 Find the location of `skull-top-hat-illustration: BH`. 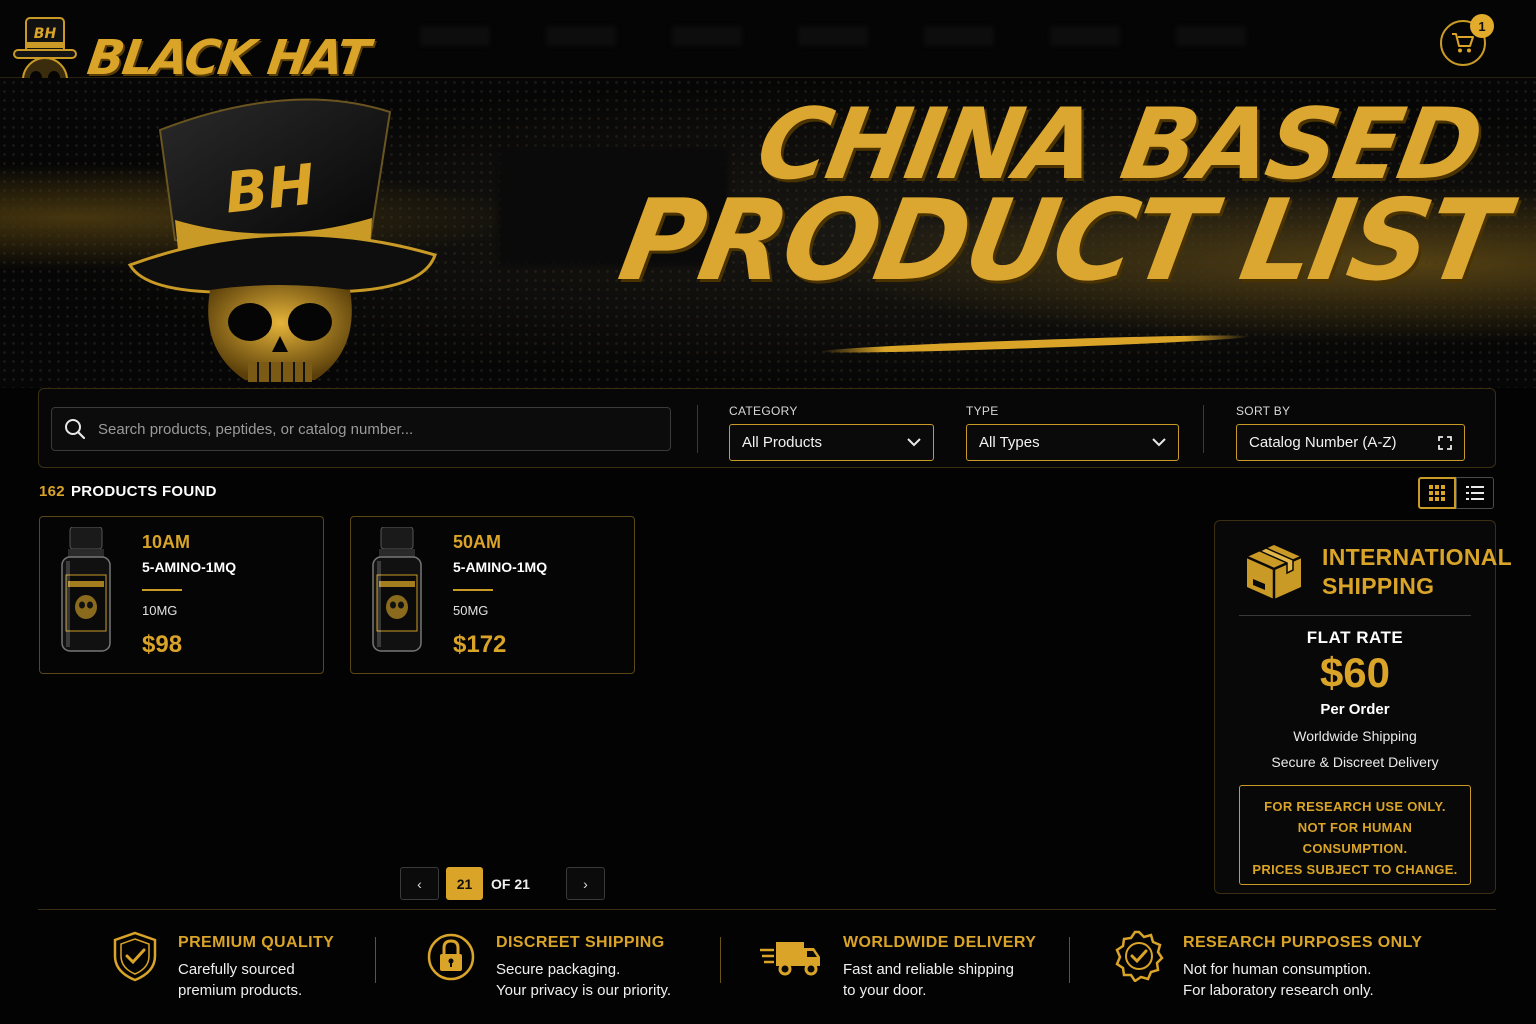

skull-top-hat-illustration: BH is located at coordinates (282, 240).